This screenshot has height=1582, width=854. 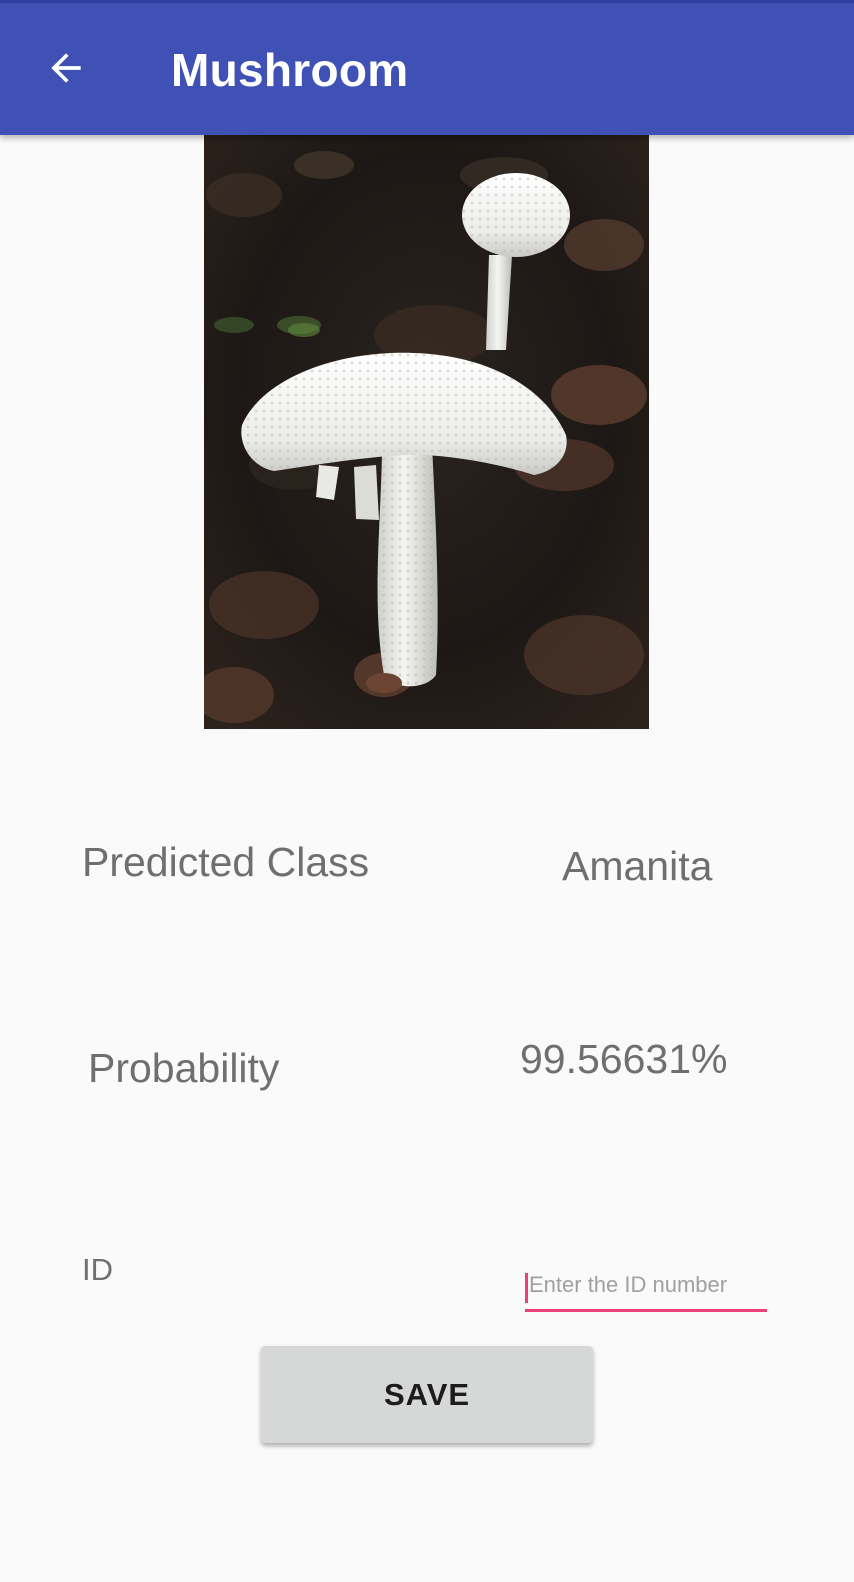 What do you see at coordinates (226, 862) in the screenshot?
I see `predicted-class-label: Predicted Class` at bounding box center [226, 862].